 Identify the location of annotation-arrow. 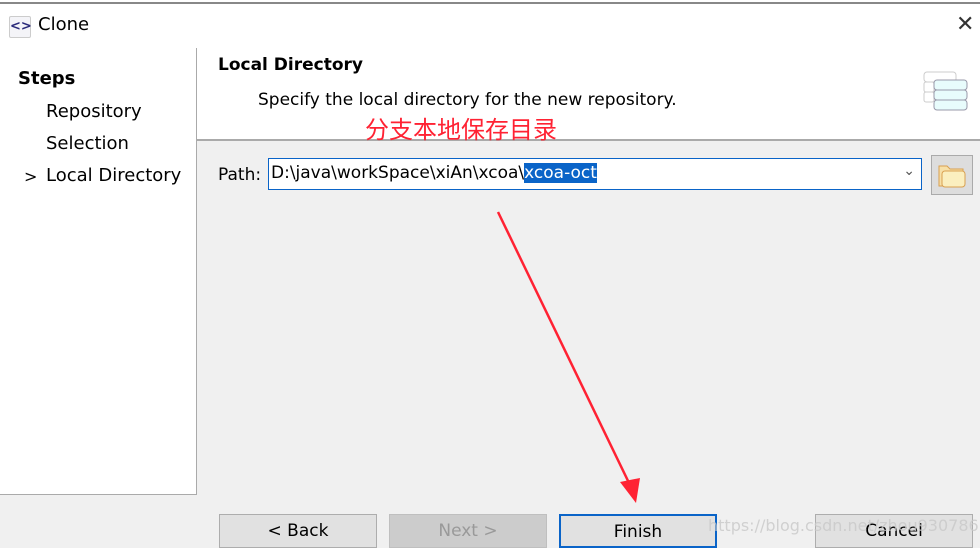
(568, 357).